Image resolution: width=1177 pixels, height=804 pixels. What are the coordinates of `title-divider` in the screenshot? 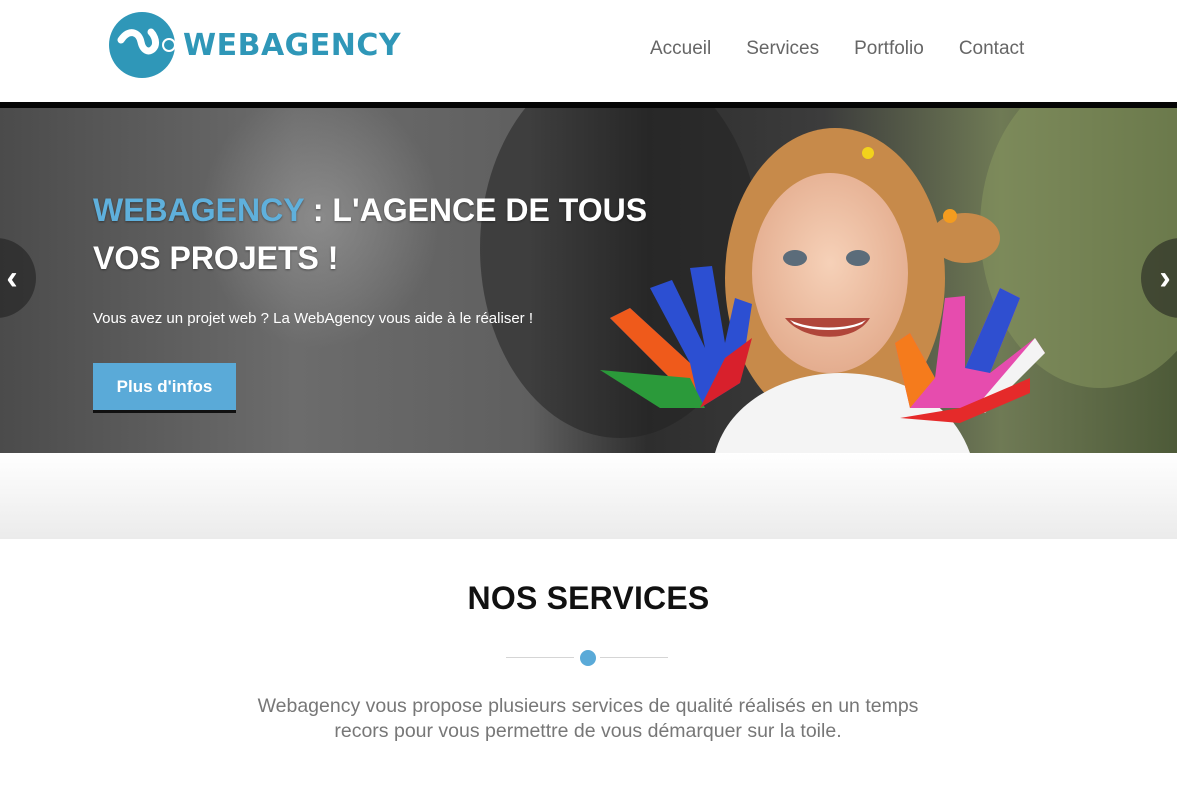 It's located at (587, 658).